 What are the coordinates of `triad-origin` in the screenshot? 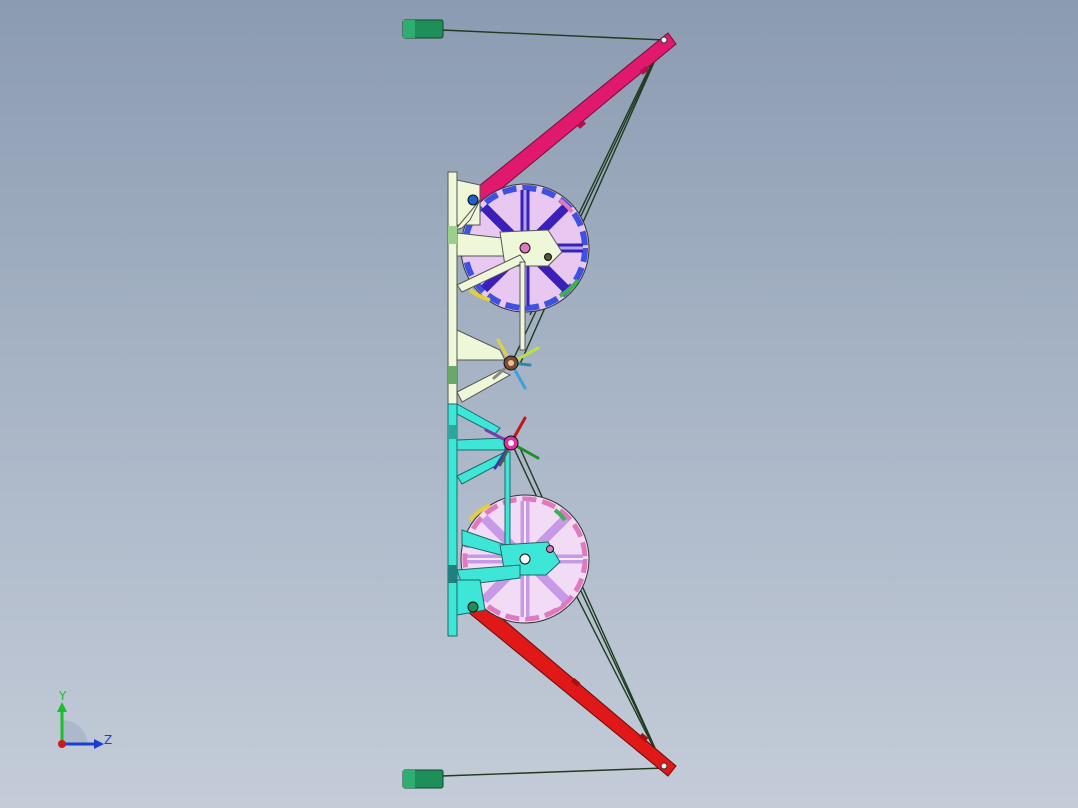 It's located at (62, 744).